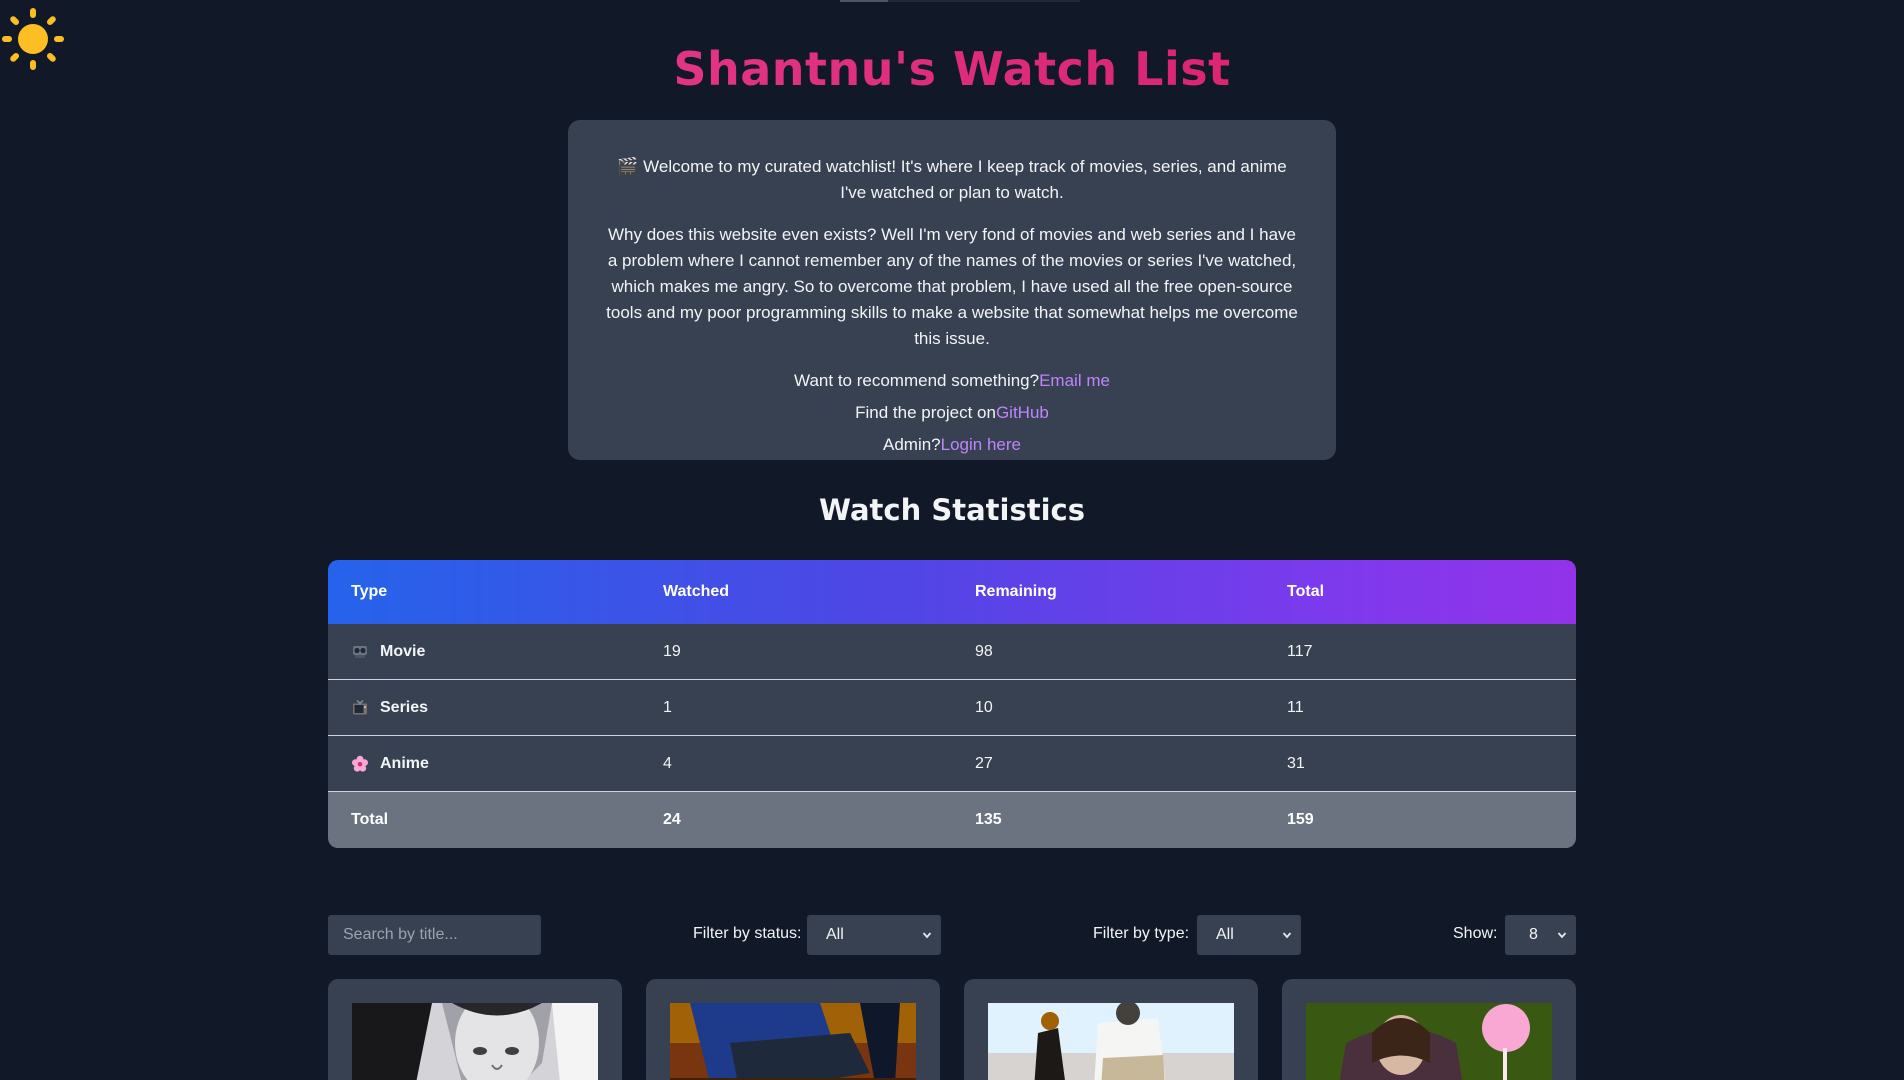 Image resolution: width=1904 pixels, height=1080 pixels. I want to click on stats-row-series: Series 1 10 11, so click(952, 708).